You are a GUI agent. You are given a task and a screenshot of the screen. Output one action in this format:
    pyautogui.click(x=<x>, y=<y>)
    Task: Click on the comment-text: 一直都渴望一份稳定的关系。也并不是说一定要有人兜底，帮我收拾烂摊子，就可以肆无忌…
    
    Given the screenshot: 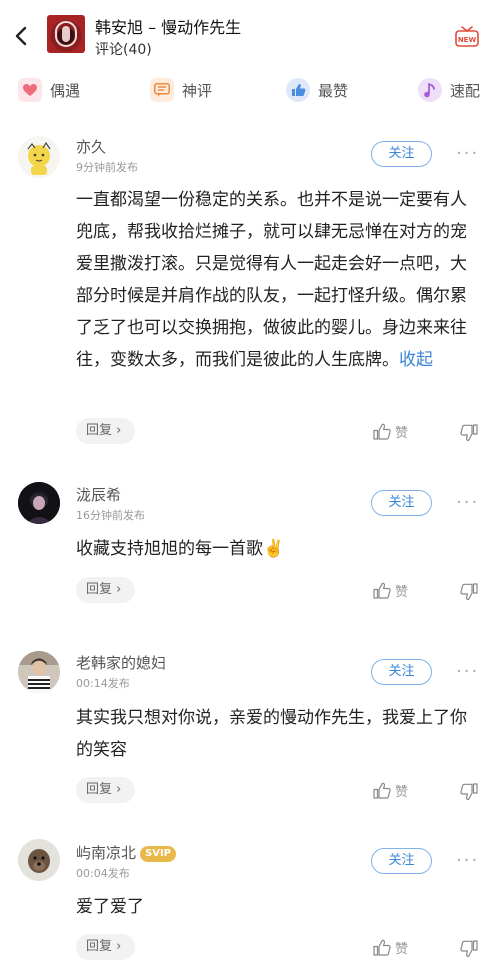 What is the action you would take?
    pyautogui.click(x=271, y=280)
    